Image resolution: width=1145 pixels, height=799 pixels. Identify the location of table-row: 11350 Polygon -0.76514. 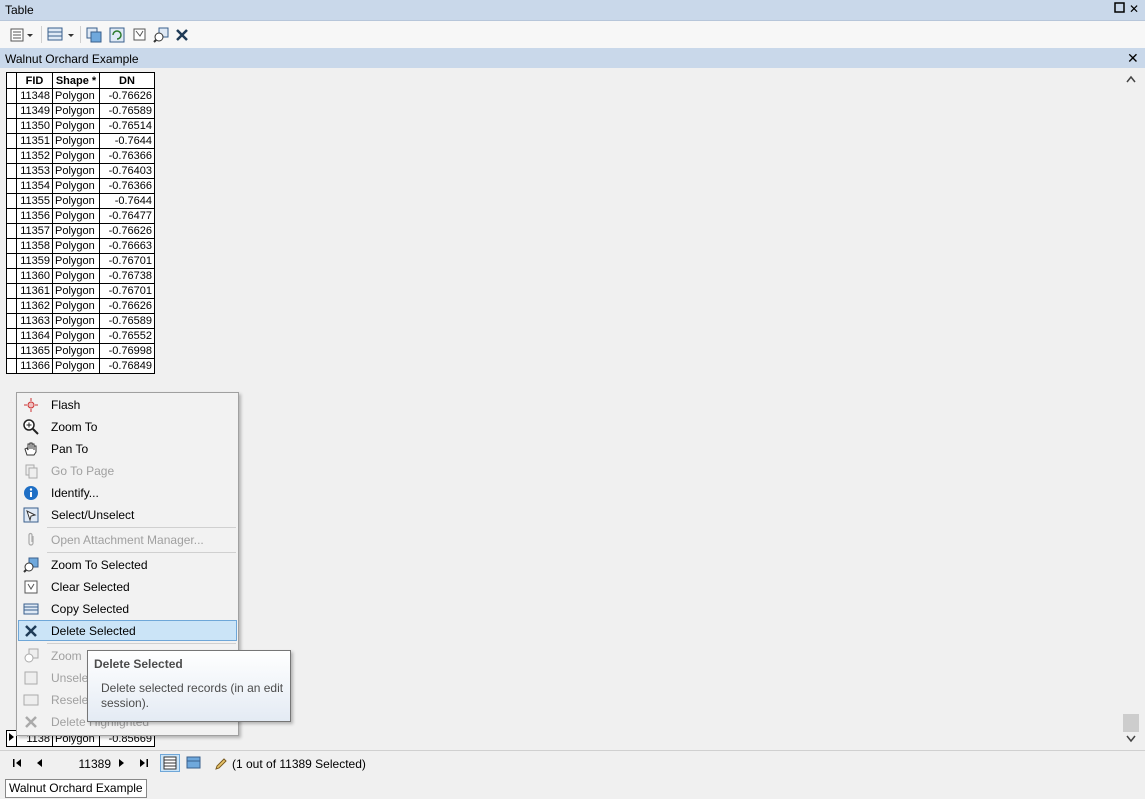
(80, 126).